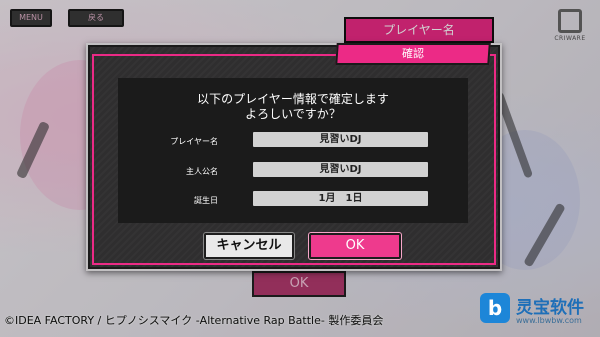 The width and height of the screenshot is (600, 337). I want to click on watermark-logo-icon: b, so click(495, 308).